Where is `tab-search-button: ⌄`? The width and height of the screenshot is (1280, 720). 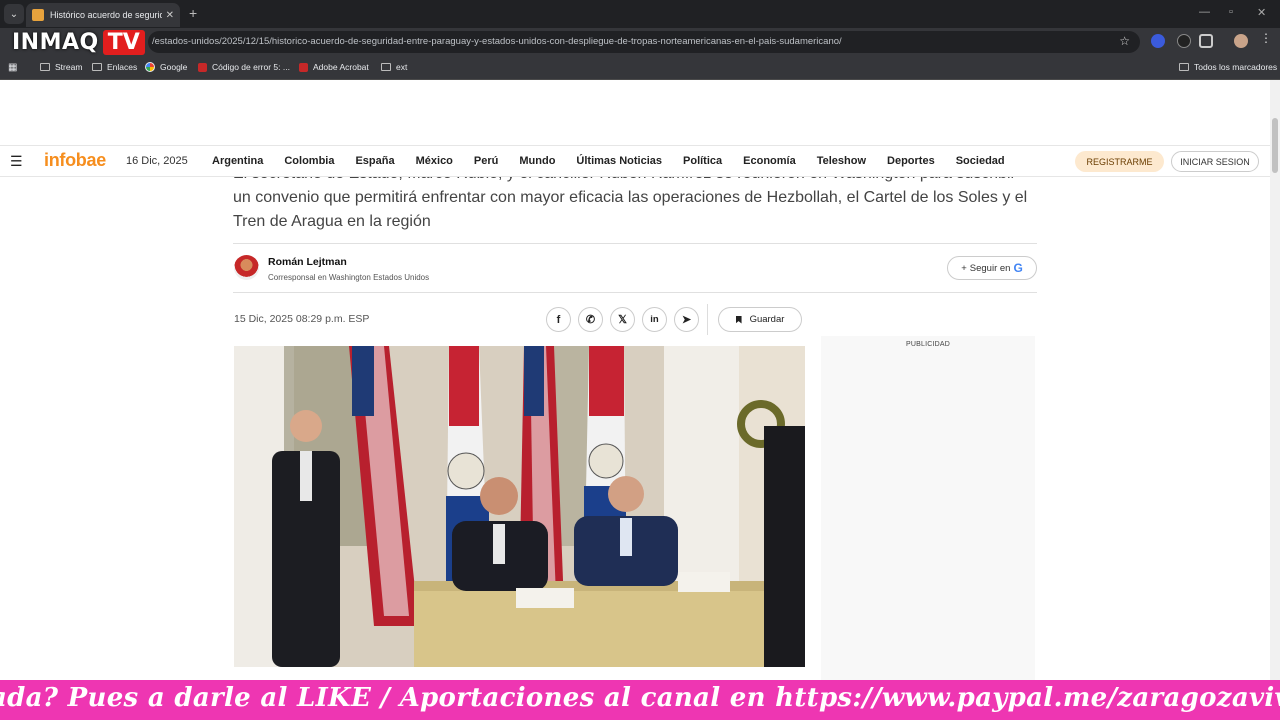 tab-search-button: ⌄ is located at coordinates (14, 14).